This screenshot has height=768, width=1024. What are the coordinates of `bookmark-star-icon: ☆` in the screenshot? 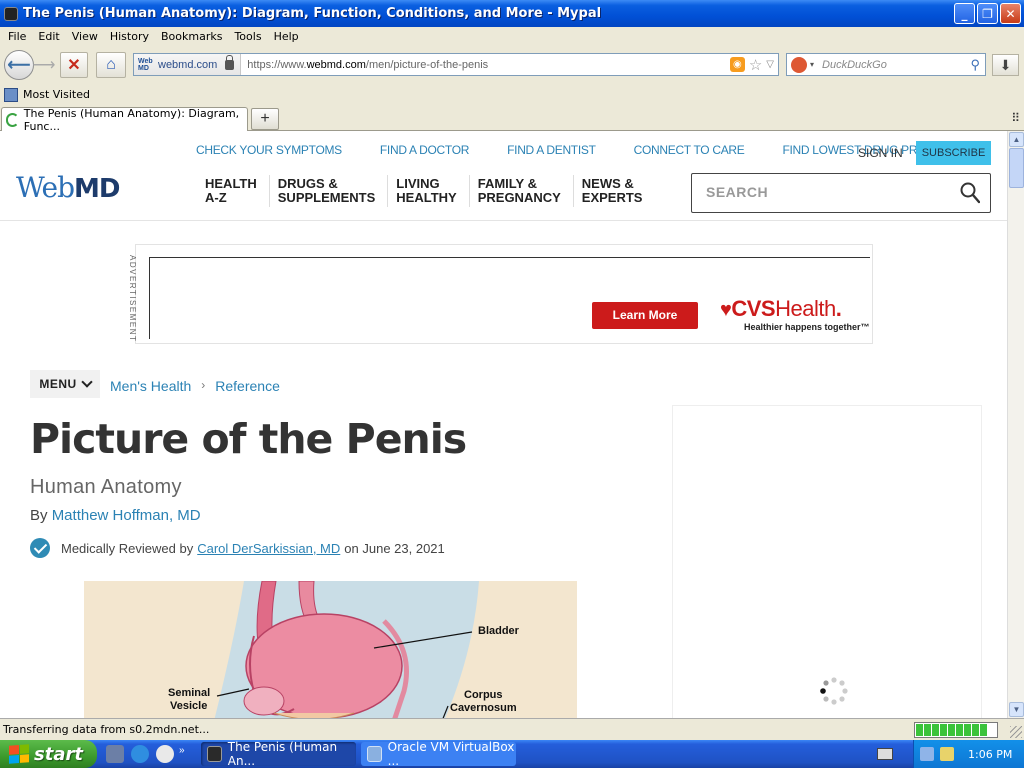 It's located at (755, 65).